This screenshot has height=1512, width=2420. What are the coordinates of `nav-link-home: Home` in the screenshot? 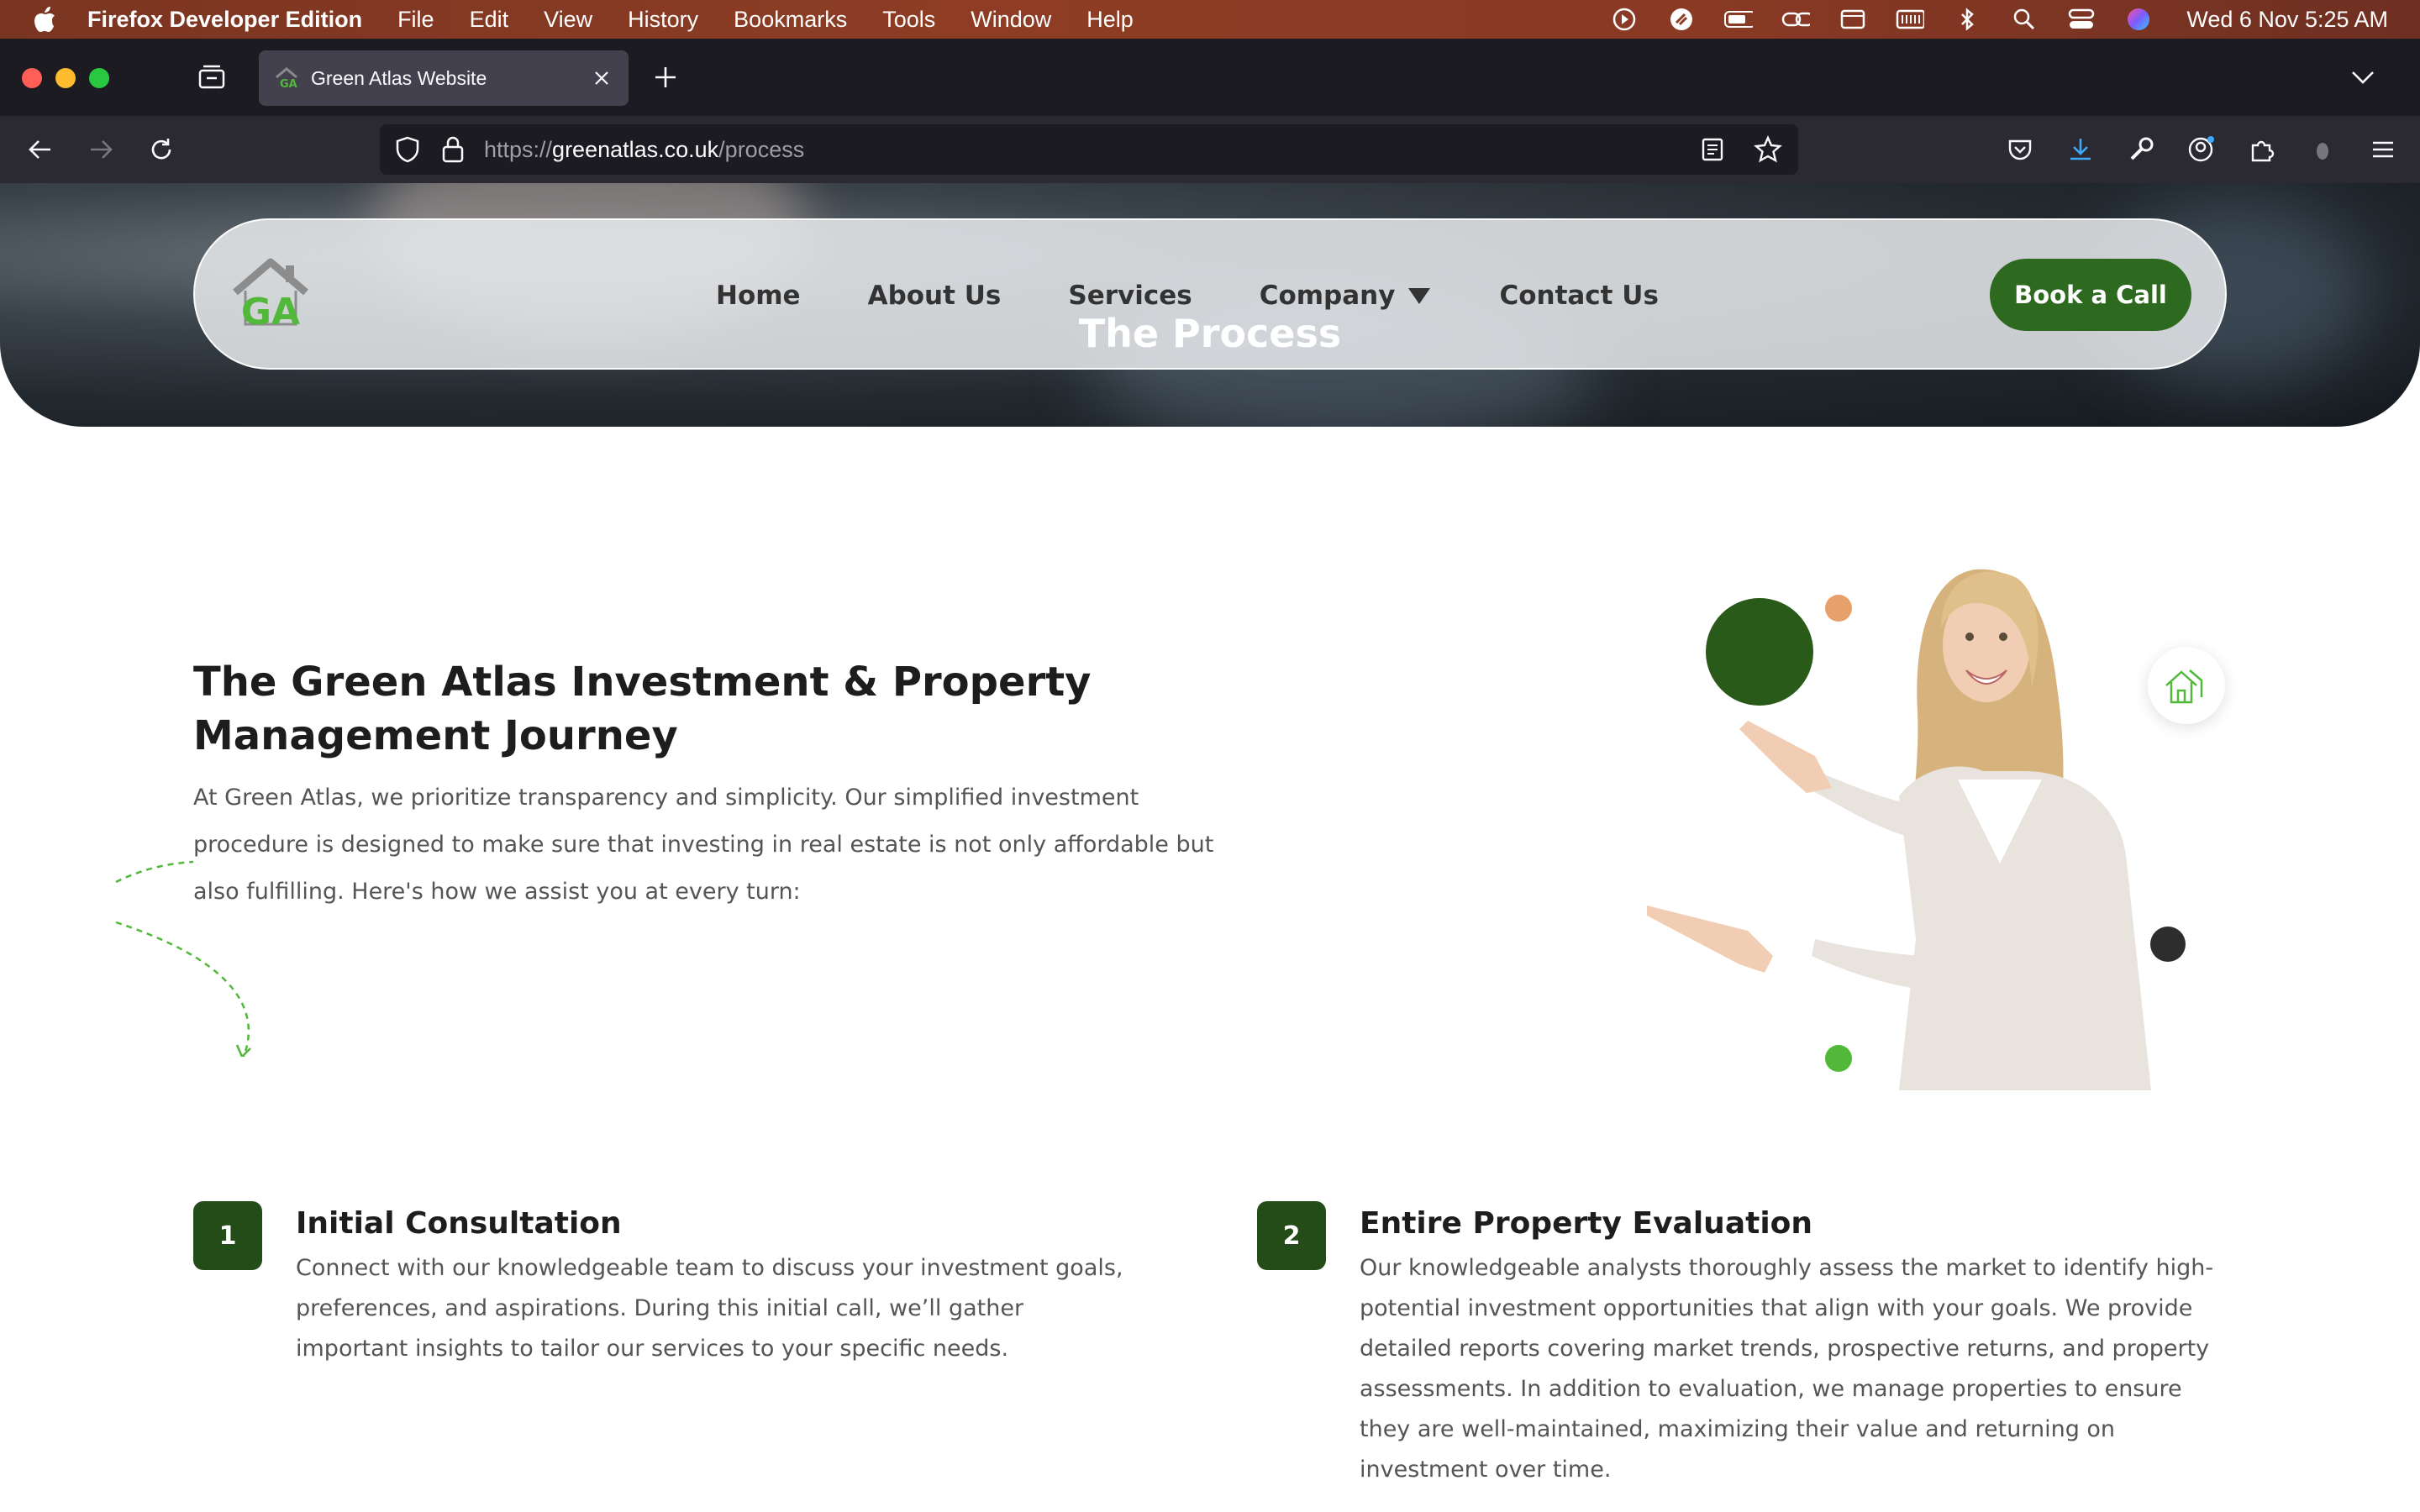 It's located at (758, 296).